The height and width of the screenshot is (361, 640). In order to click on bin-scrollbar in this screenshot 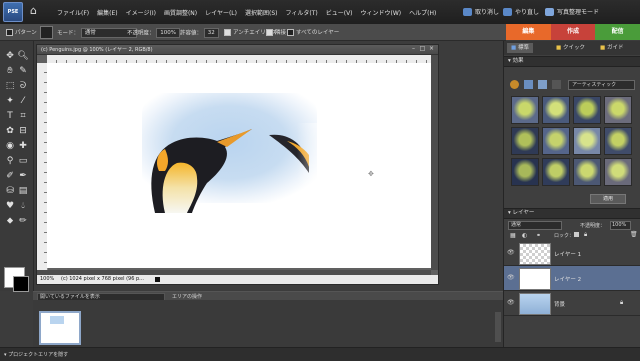, I will do `click(498, 327)`.